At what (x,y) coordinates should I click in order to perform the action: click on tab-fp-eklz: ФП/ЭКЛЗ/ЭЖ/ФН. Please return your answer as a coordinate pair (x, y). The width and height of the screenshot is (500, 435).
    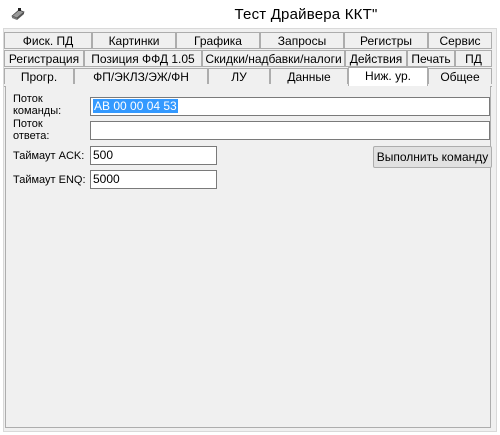
    Looking at the image, I should click on (141, 76).